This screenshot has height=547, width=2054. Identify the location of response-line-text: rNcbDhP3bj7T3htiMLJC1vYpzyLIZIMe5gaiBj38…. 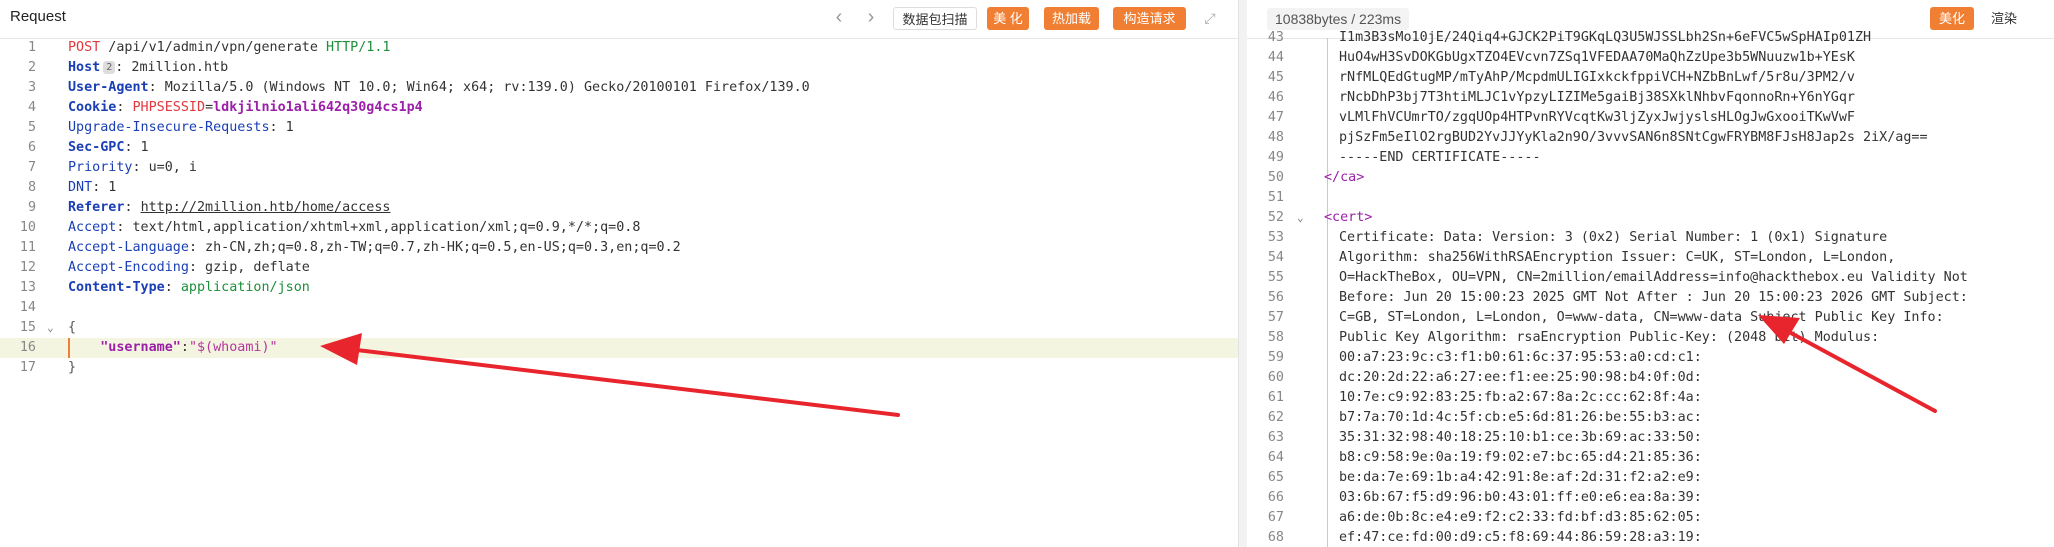
(1597, 97).